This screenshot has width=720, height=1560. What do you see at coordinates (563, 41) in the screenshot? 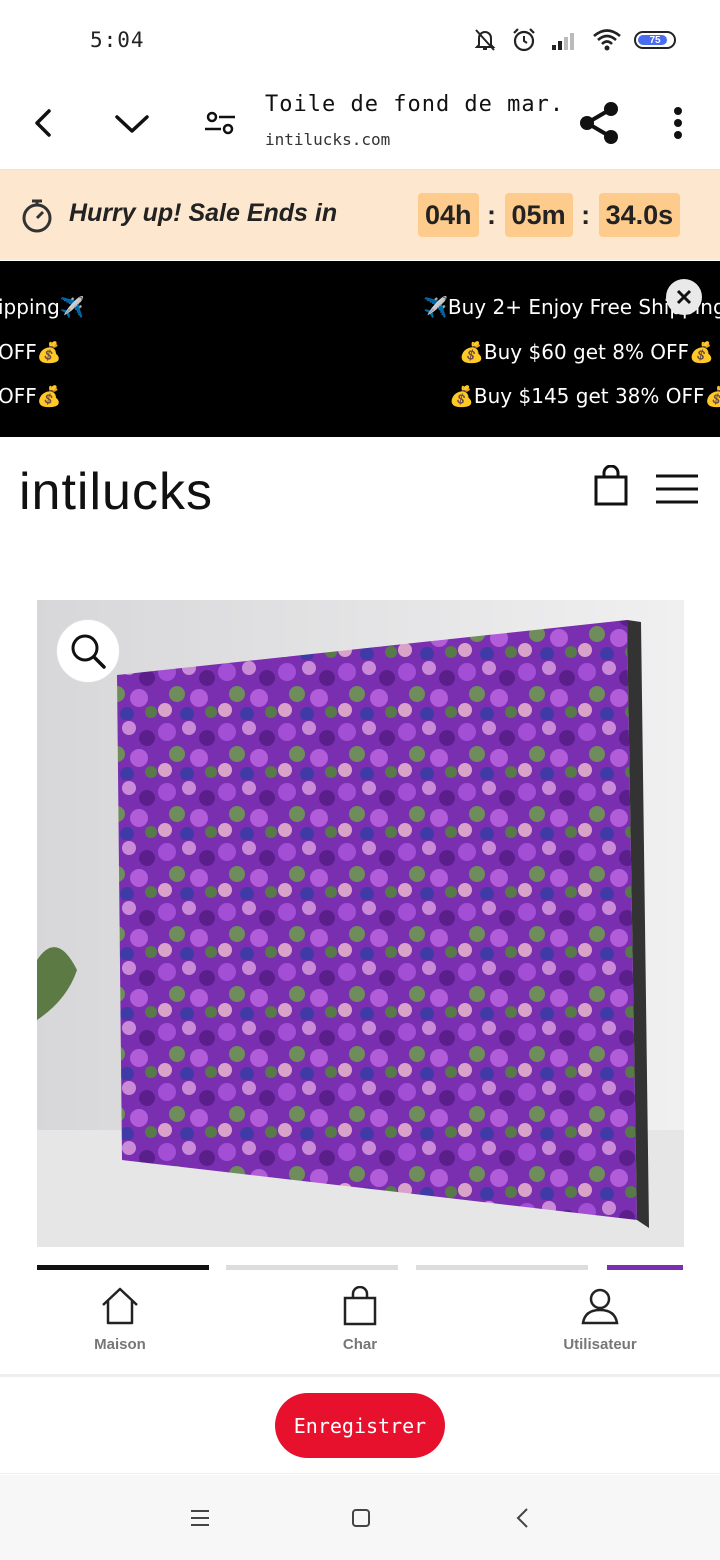
I see `signal-icon` at bounding box center [563, 41].